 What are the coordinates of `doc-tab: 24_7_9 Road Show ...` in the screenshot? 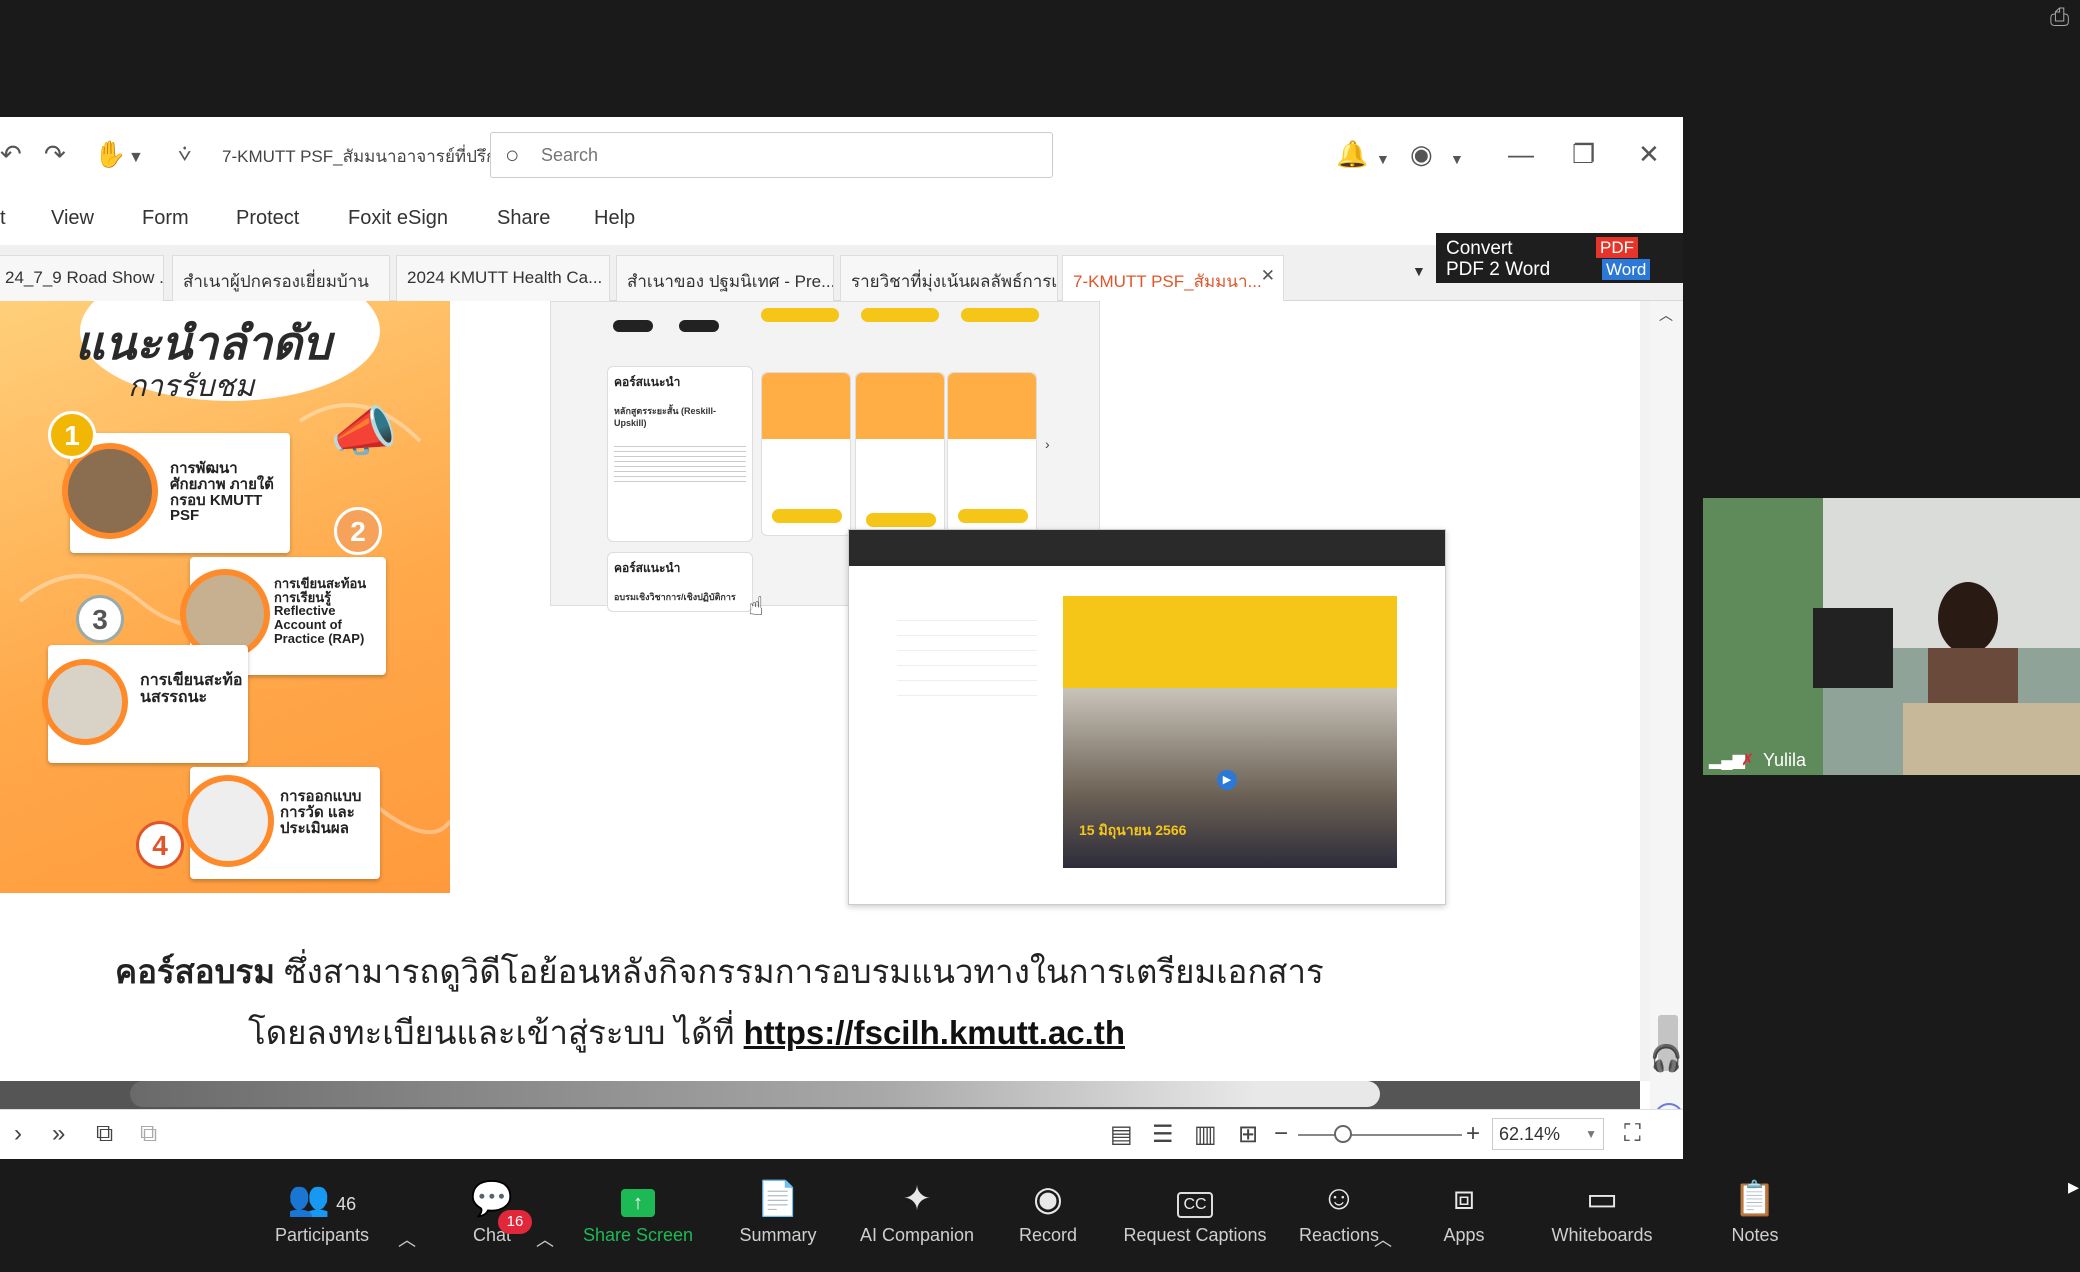 It's located at (82, 278).